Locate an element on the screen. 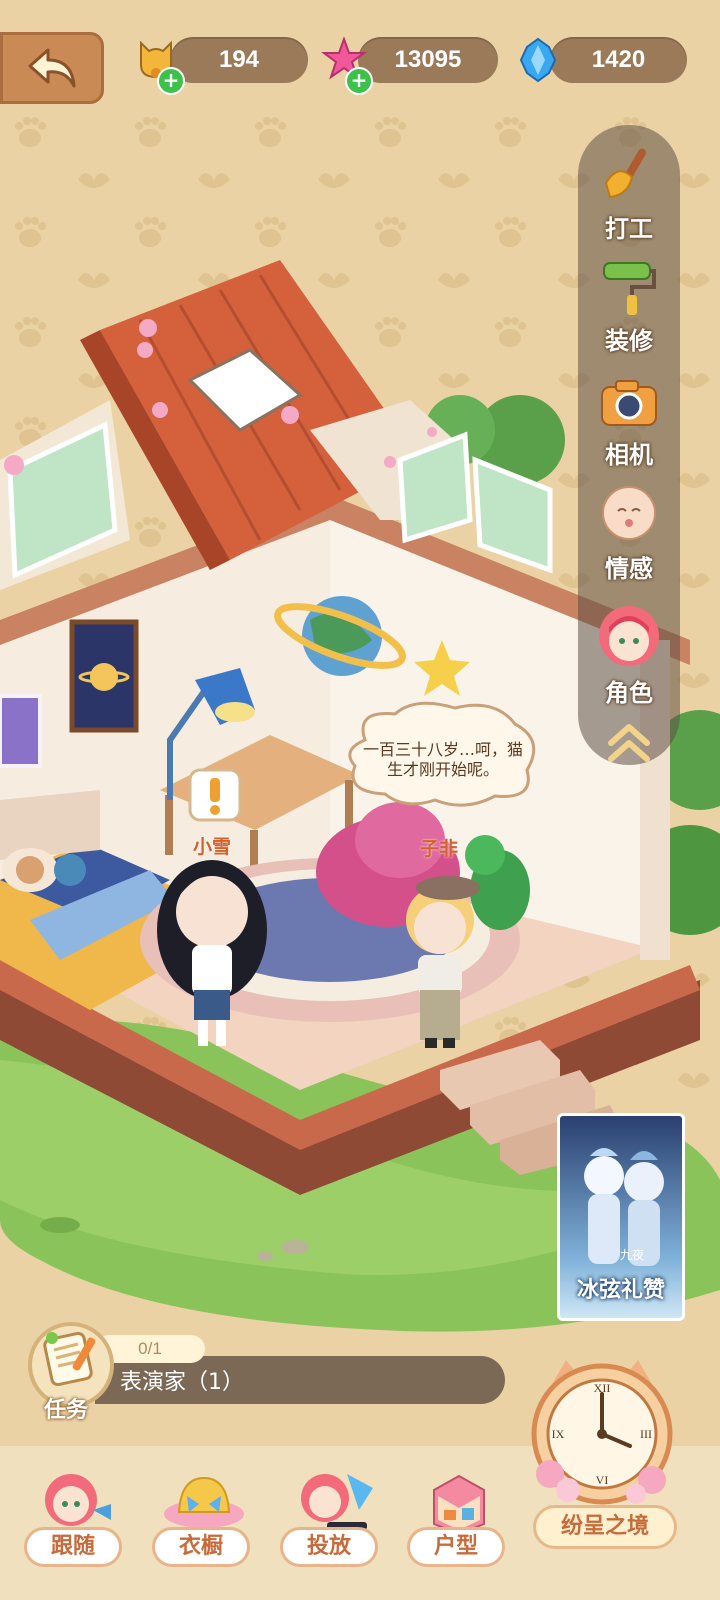 The height and width of the screenshot is (1600, 720). double-chevron-up-icon is located at coordinates (629, 743).